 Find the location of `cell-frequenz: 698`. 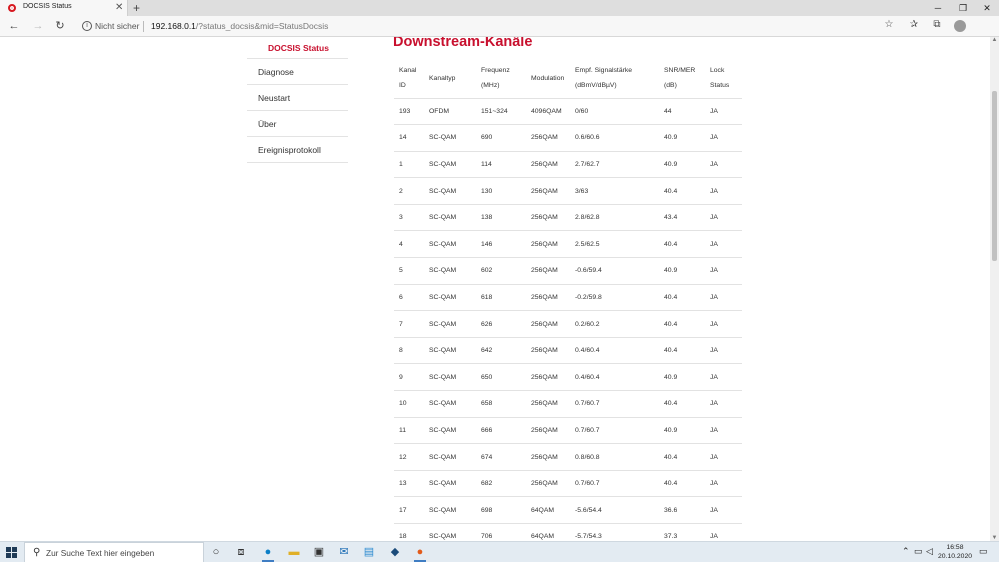

cell-frequenz: 698 is located at coordinates (506, 510).